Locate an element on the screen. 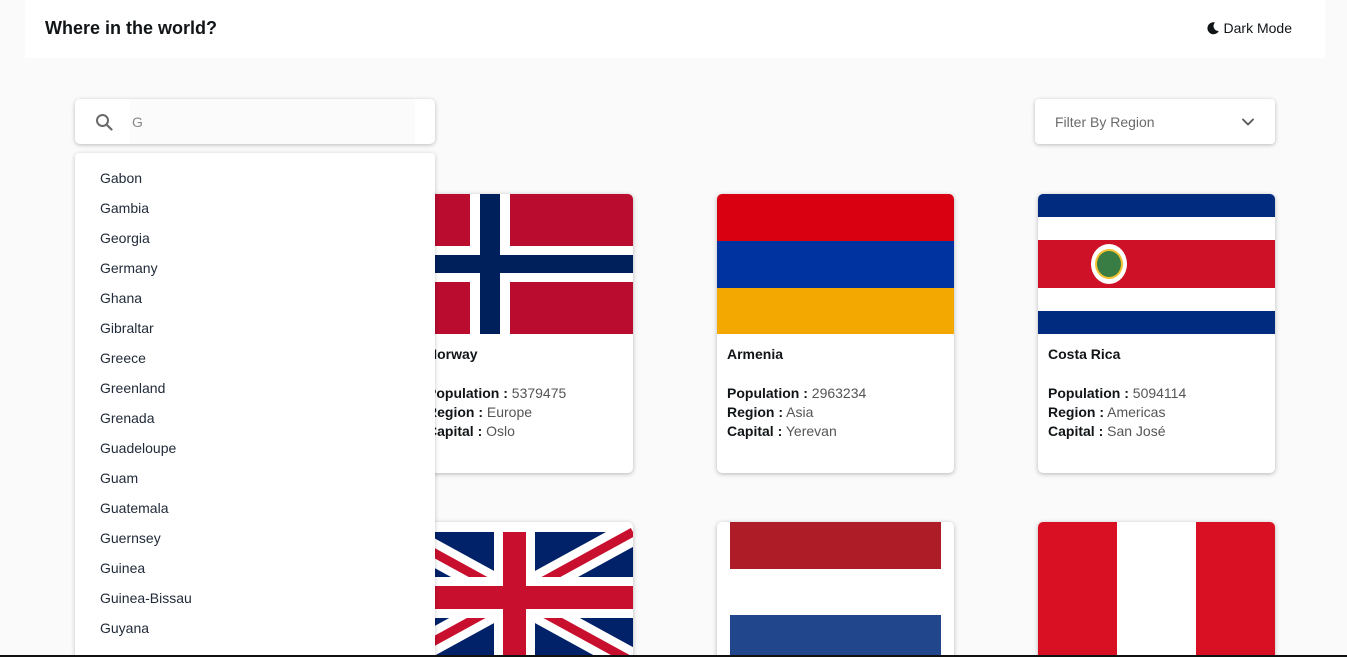 The width and height of the screenshot is (1347, 657). app-header: Where in the world? Dark Mode is located at coordinates (675, 29).